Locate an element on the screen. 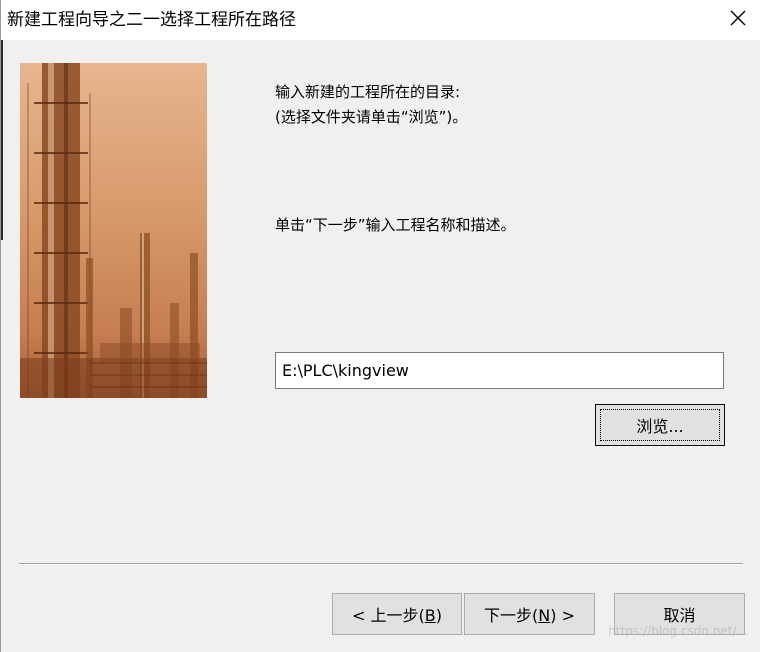  project-path-input is located at coordinates (499, 370).